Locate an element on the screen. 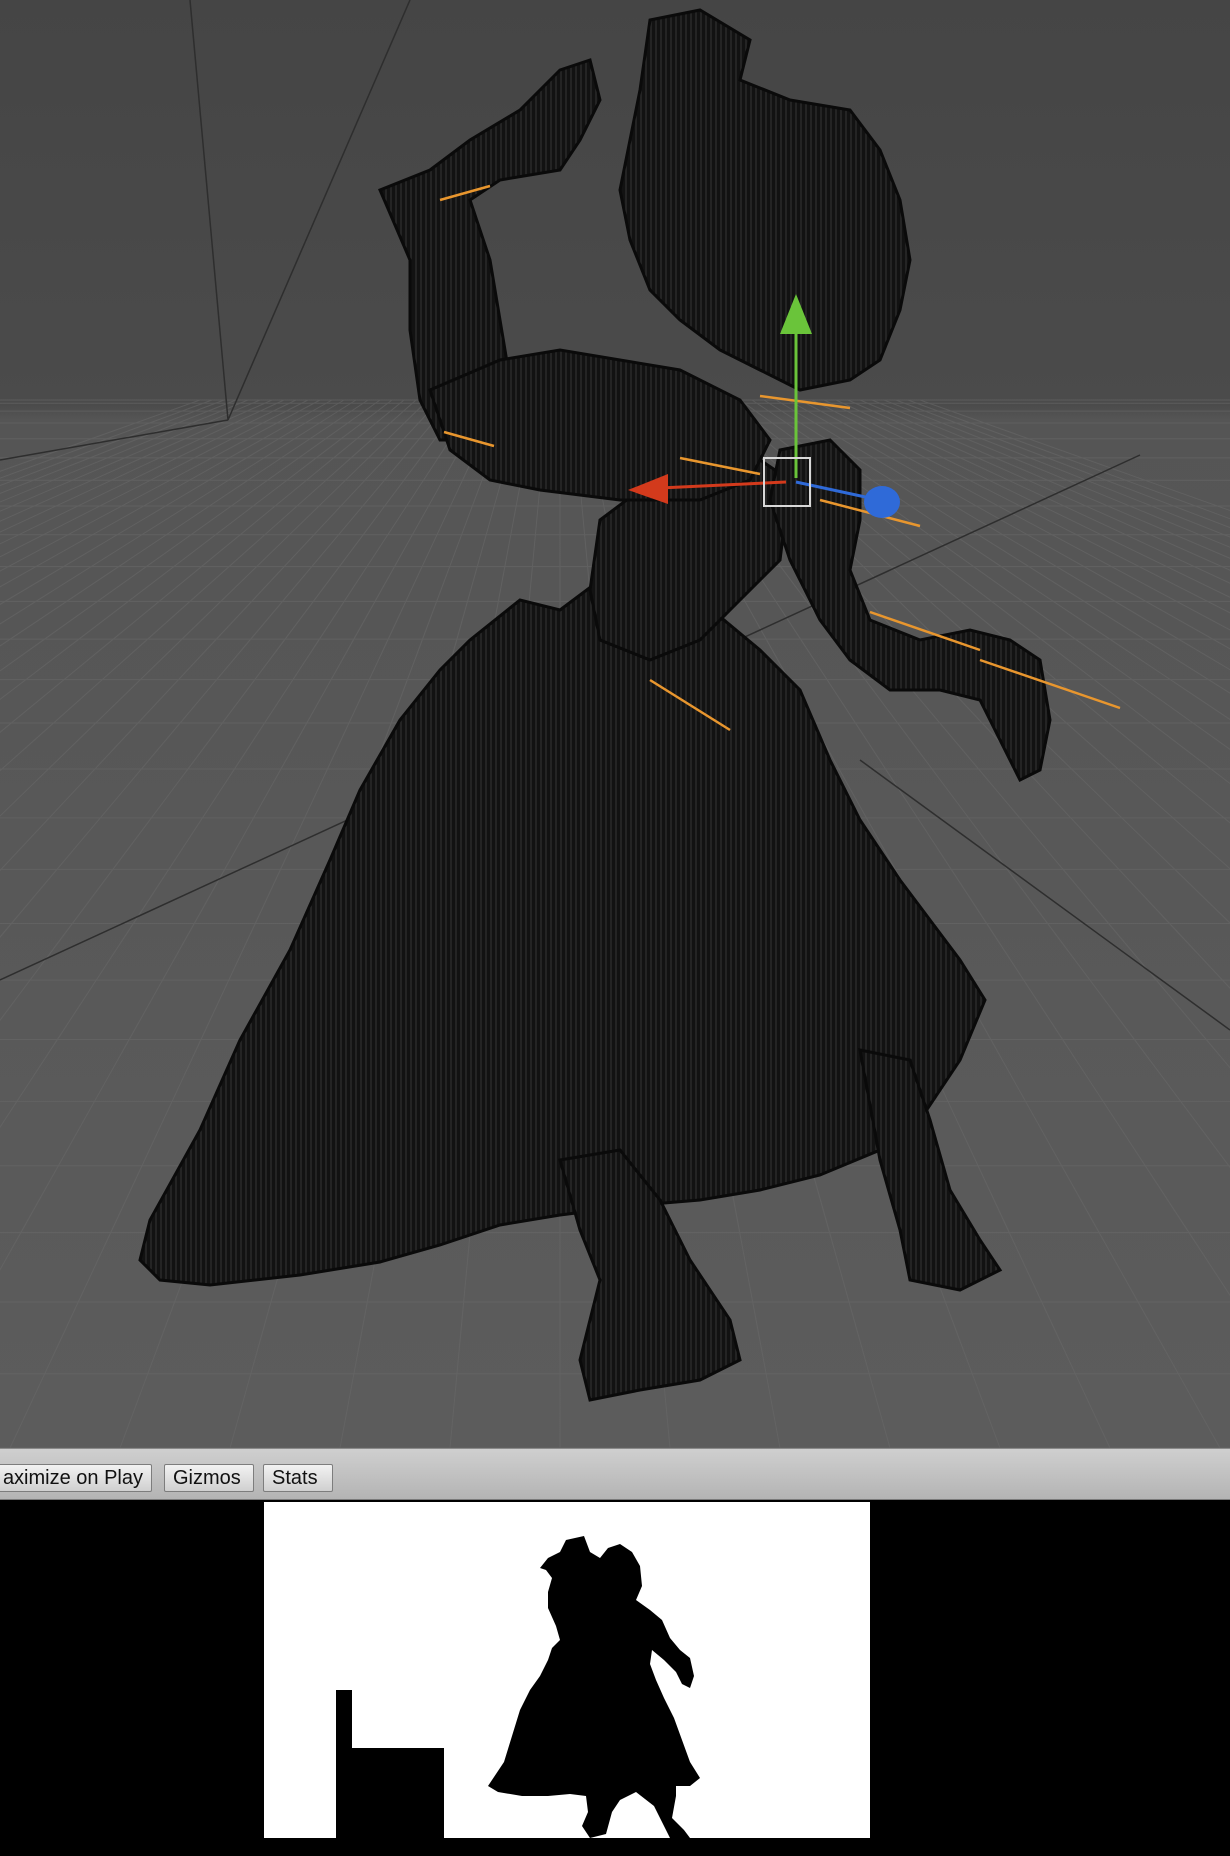 This screenshot has width=1230, height=1856. maximize-on-play-button: aximize on Play is located at coordinates (76, 1478).